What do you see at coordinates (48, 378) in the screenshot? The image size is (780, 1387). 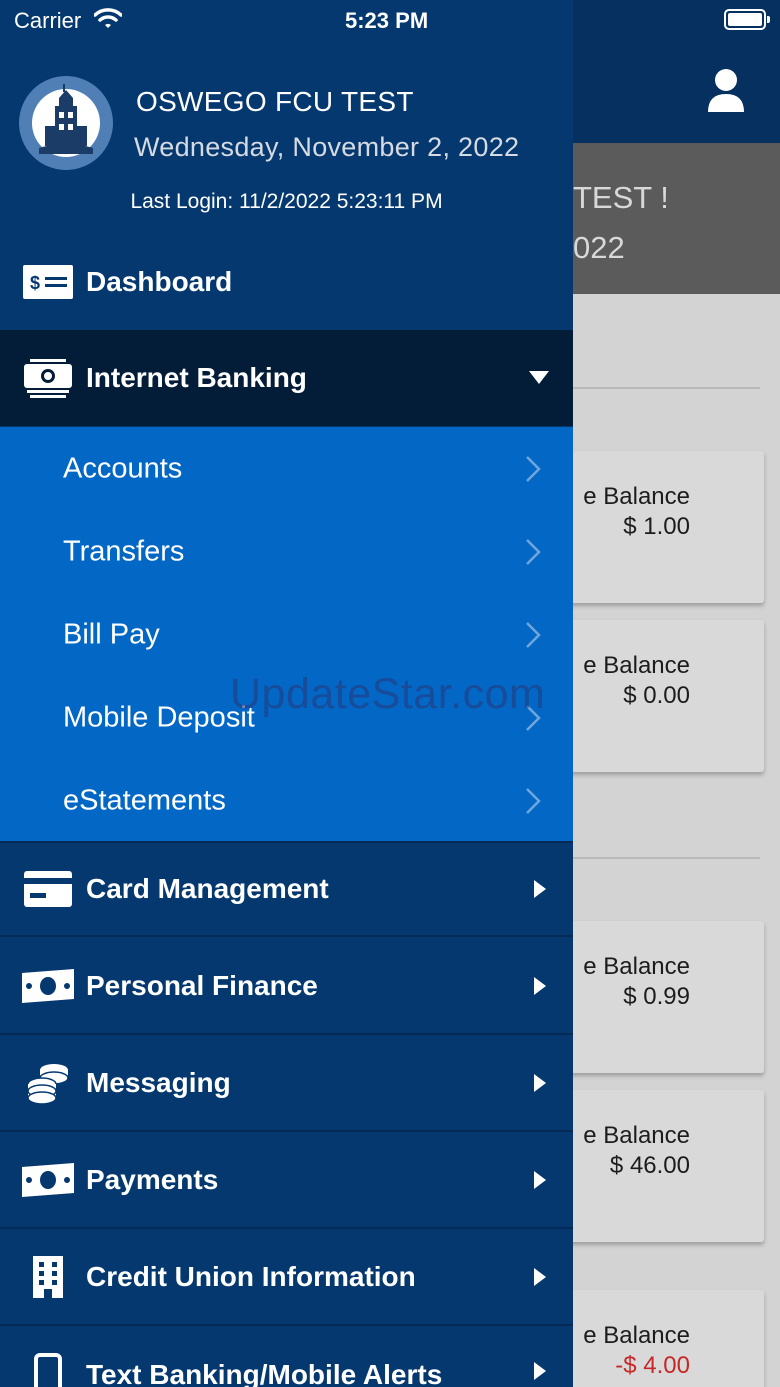 I see `money-stack-icon` at bounding box center [48, 378].